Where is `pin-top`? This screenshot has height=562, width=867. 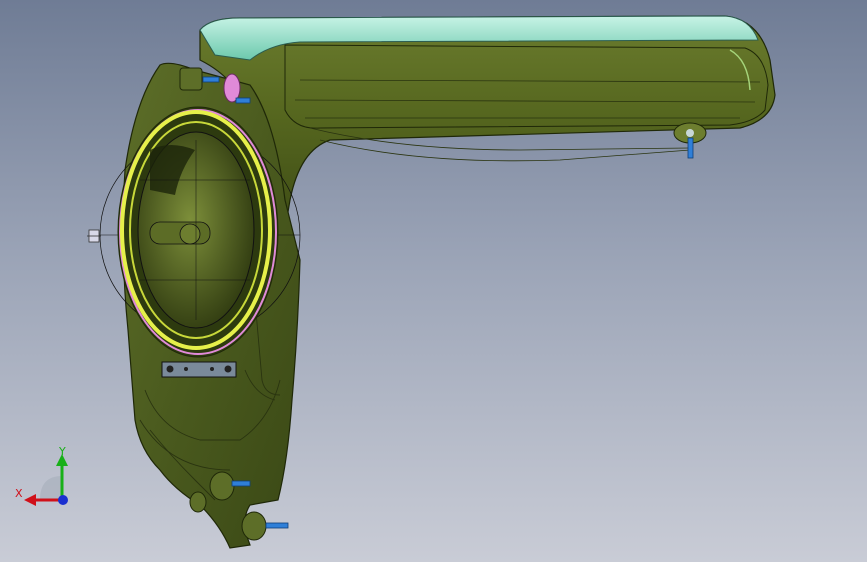
pin-top is located at coordinates (243, 100).